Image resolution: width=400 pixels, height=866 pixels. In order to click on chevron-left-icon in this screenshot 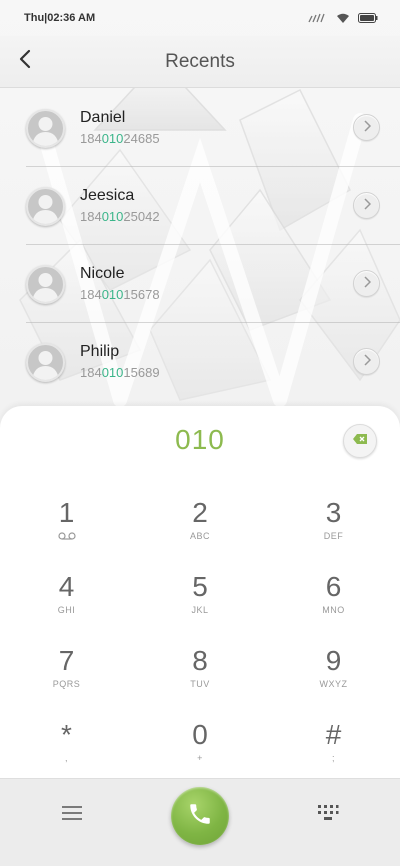, I will do `click(25, 61)`.